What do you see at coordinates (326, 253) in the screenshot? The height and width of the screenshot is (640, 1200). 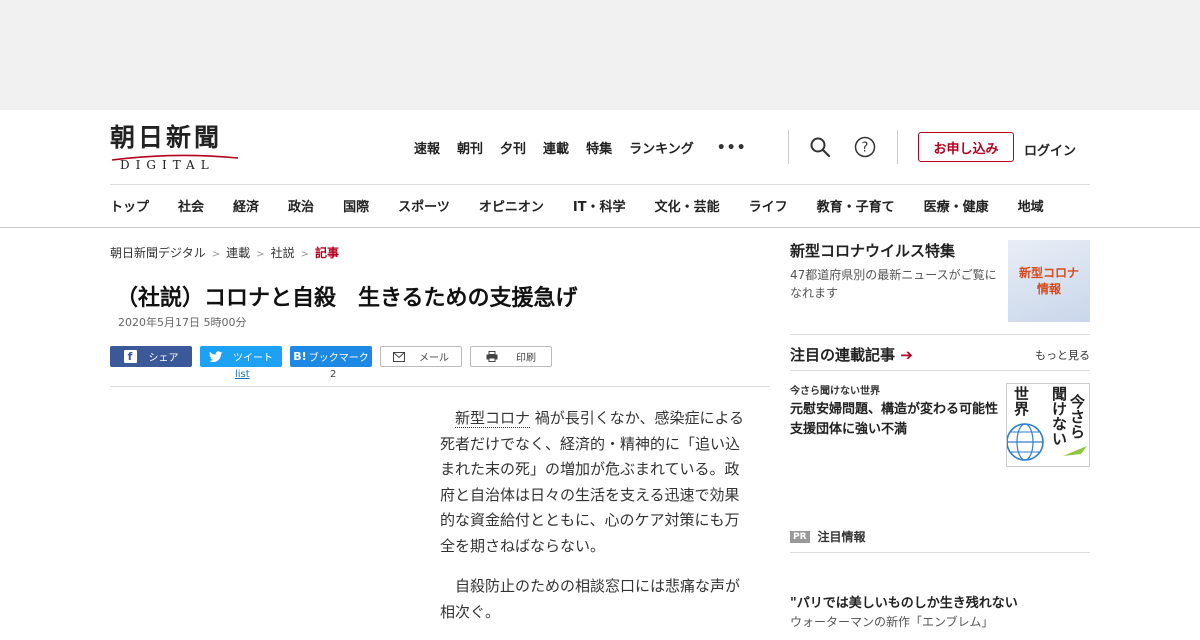 I see `breadcrumb-current: 記事` at bounding box center [326, 253].